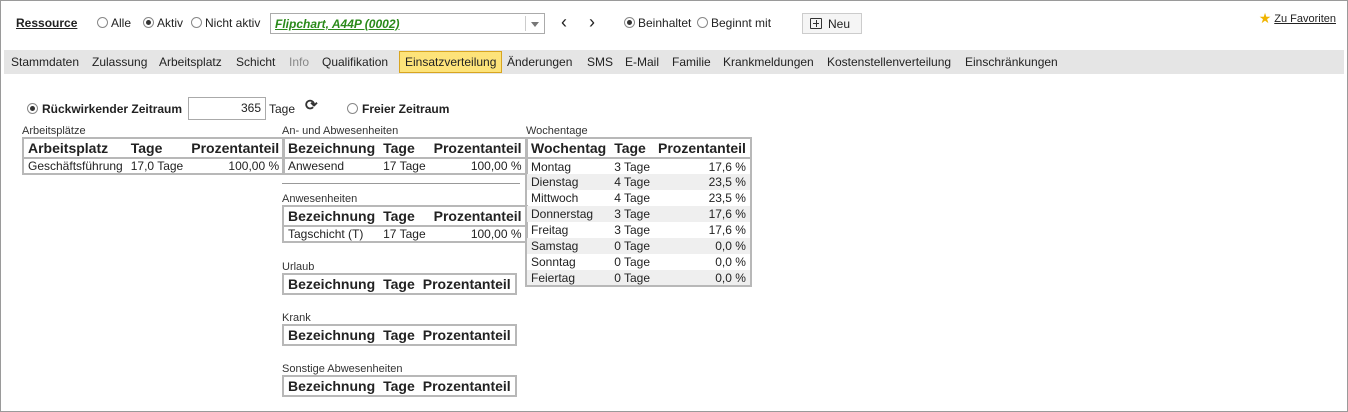  I want to click on table-cell: Feiertag, so click(568, 278).